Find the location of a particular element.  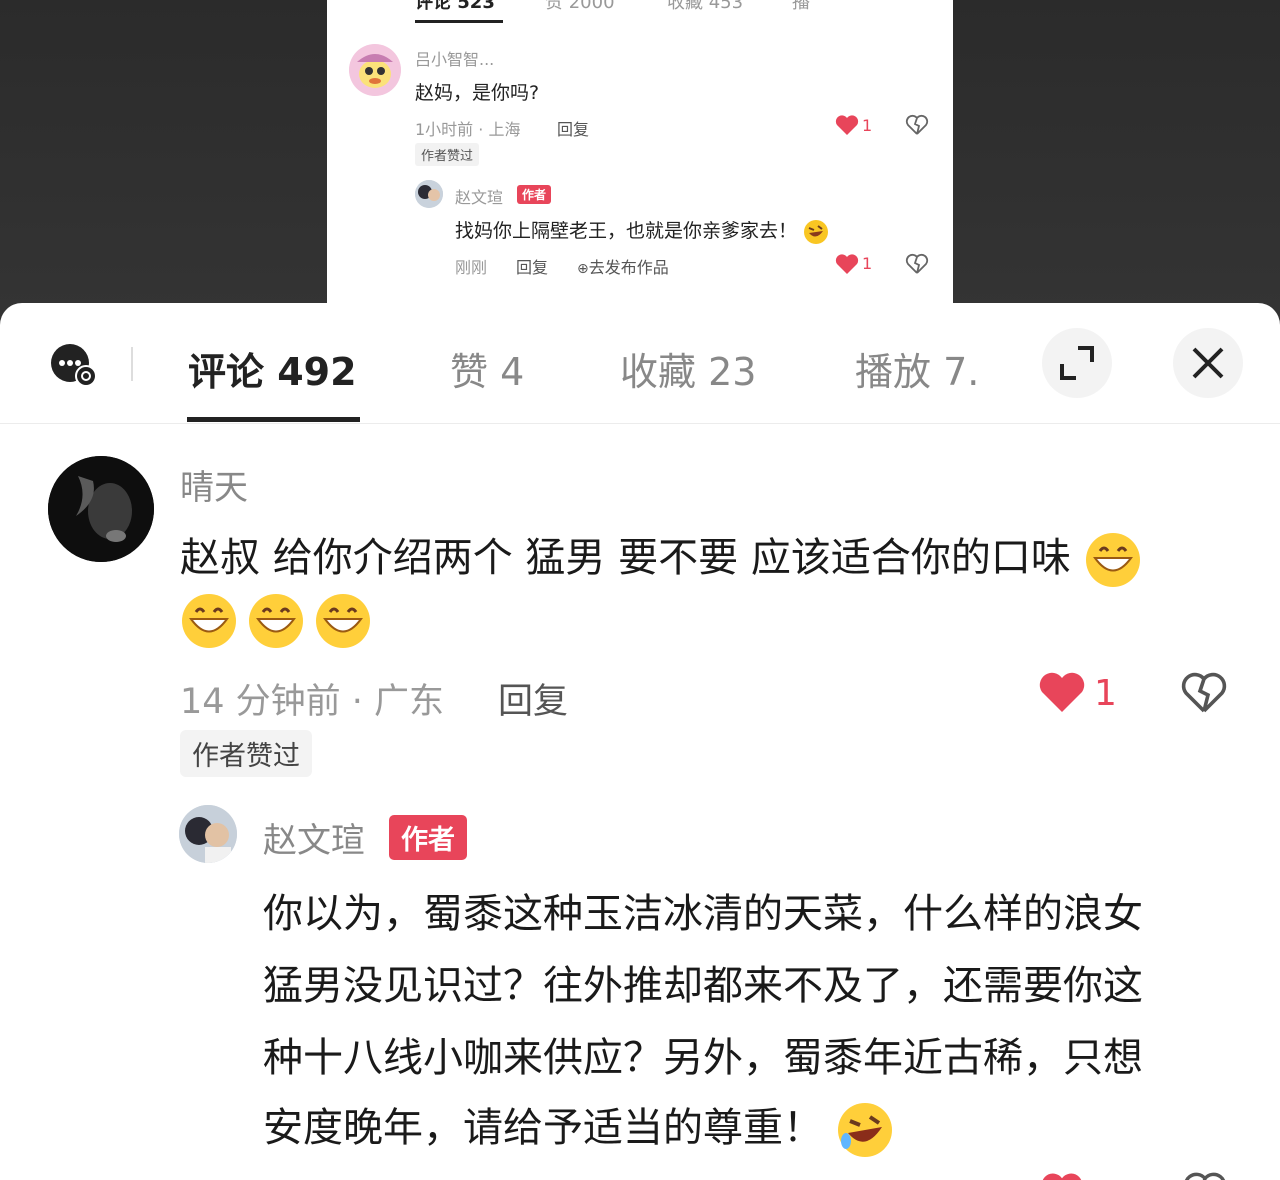

comment-text: 赵叔 给你介绍两个 猛男 要不要 应该适合你的口味 is located at coordinates (661, 557).